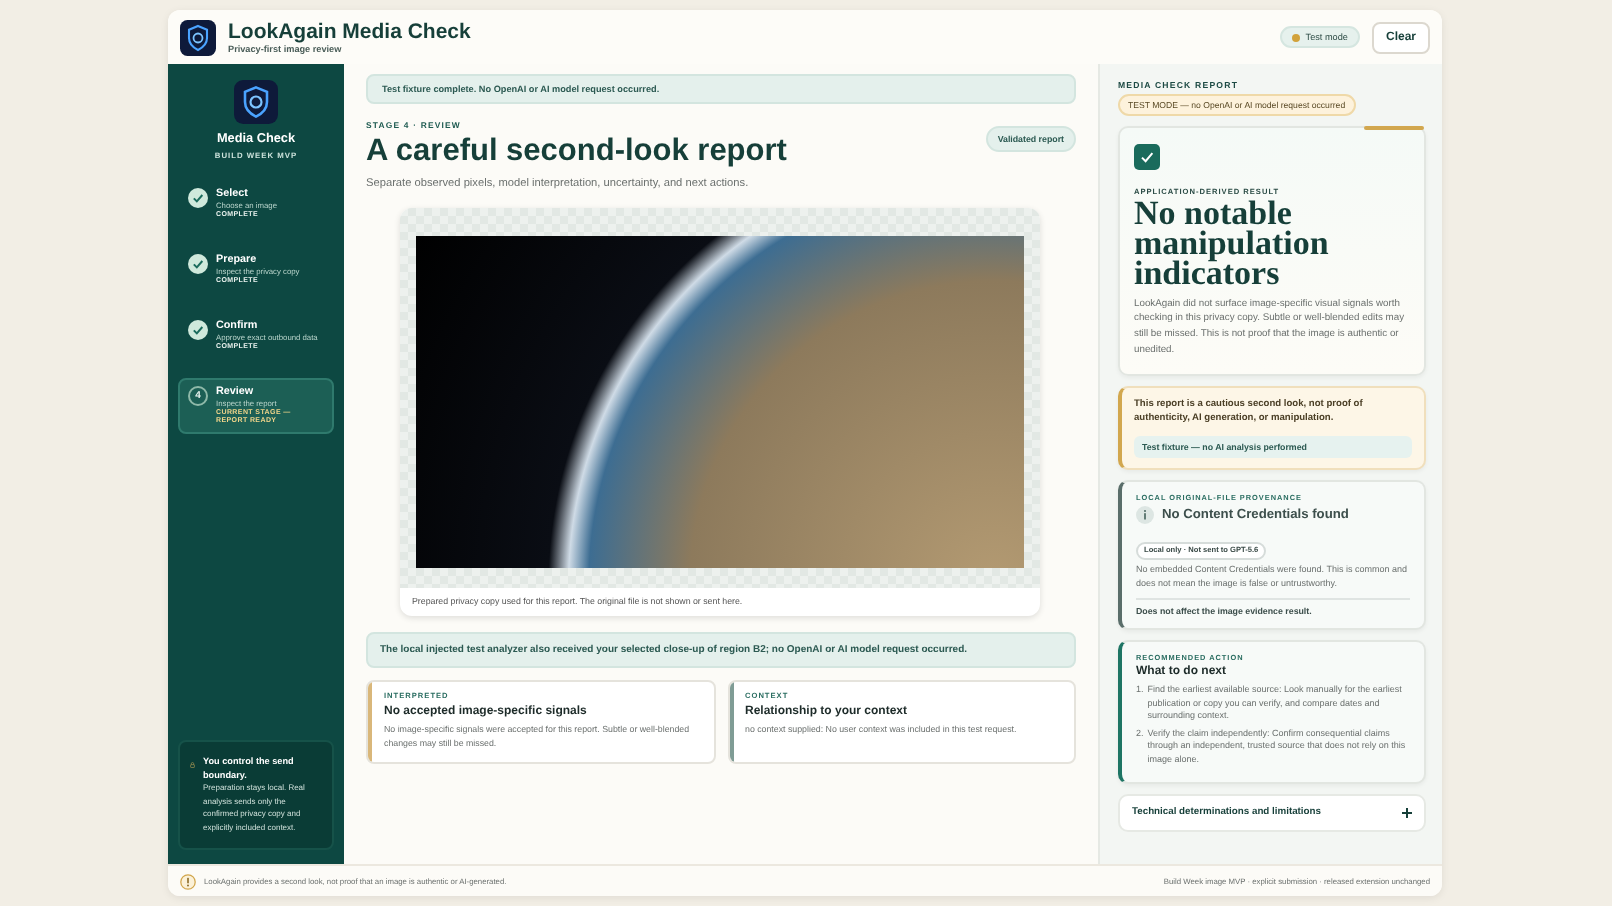 Image resolution: width=1612 pixels, height=906 pixels. Describe the element at coordinates (576, 152) in the screenshot. I see `page-heading: A careful second-look report` at that location.